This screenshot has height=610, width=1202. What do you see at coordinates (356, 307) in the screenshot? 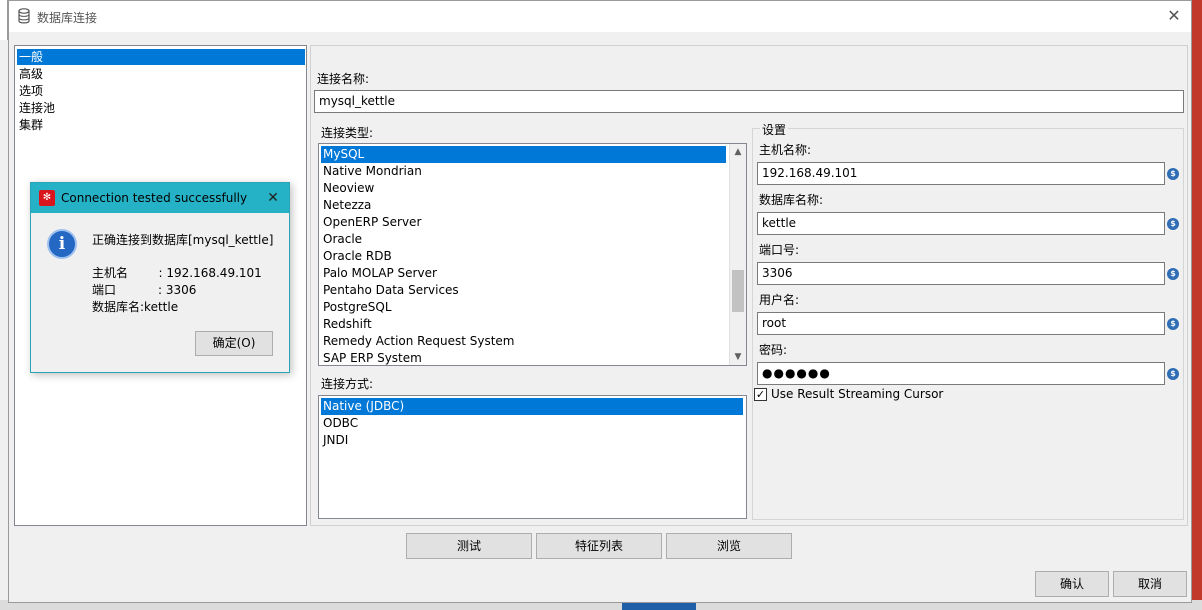
I see `list-item: PostgreSQL` at bounding box center [356, 307].